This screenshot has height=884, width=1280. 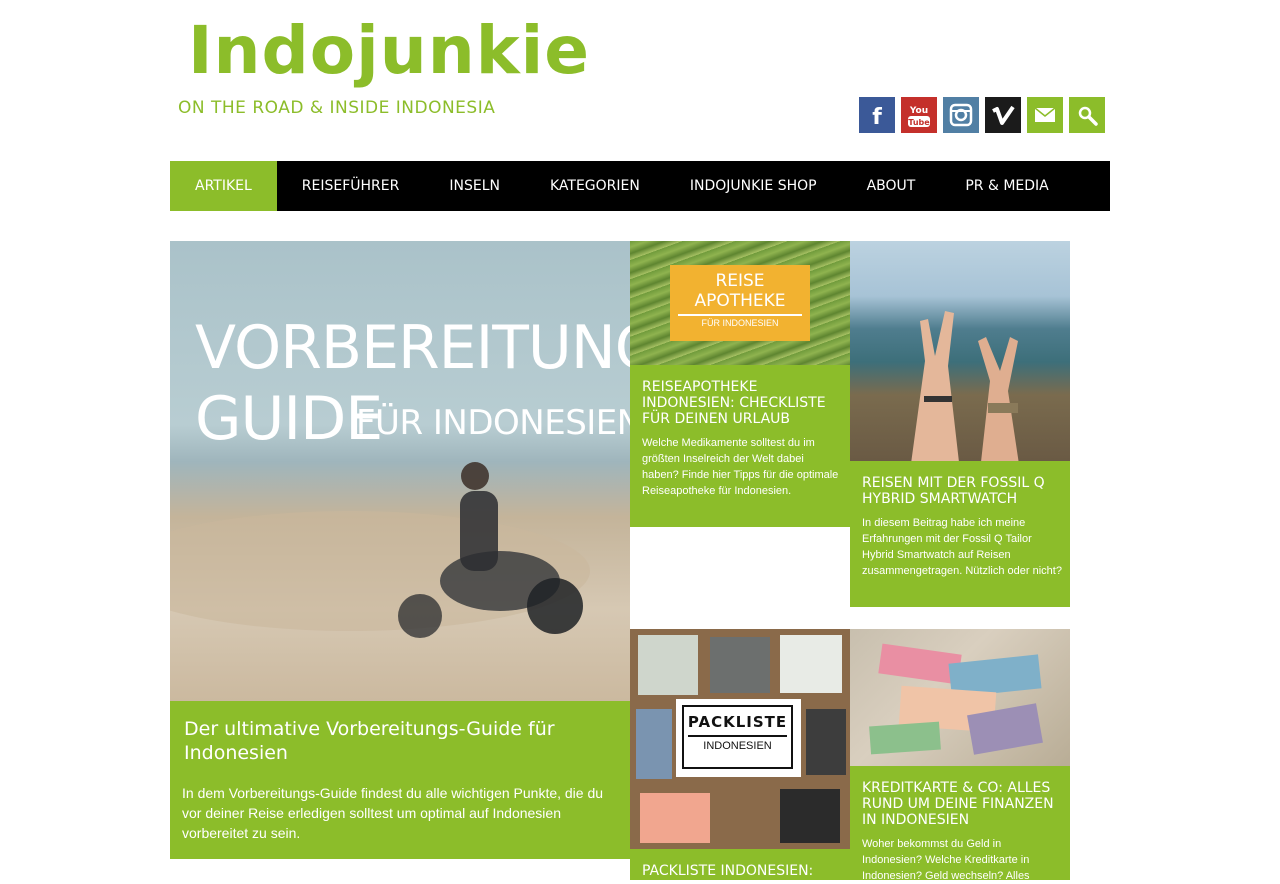 What do you see at coordinates (1045, 115) in the screenshot?
I see `mail-icon` at bounding box center [1045, 115].